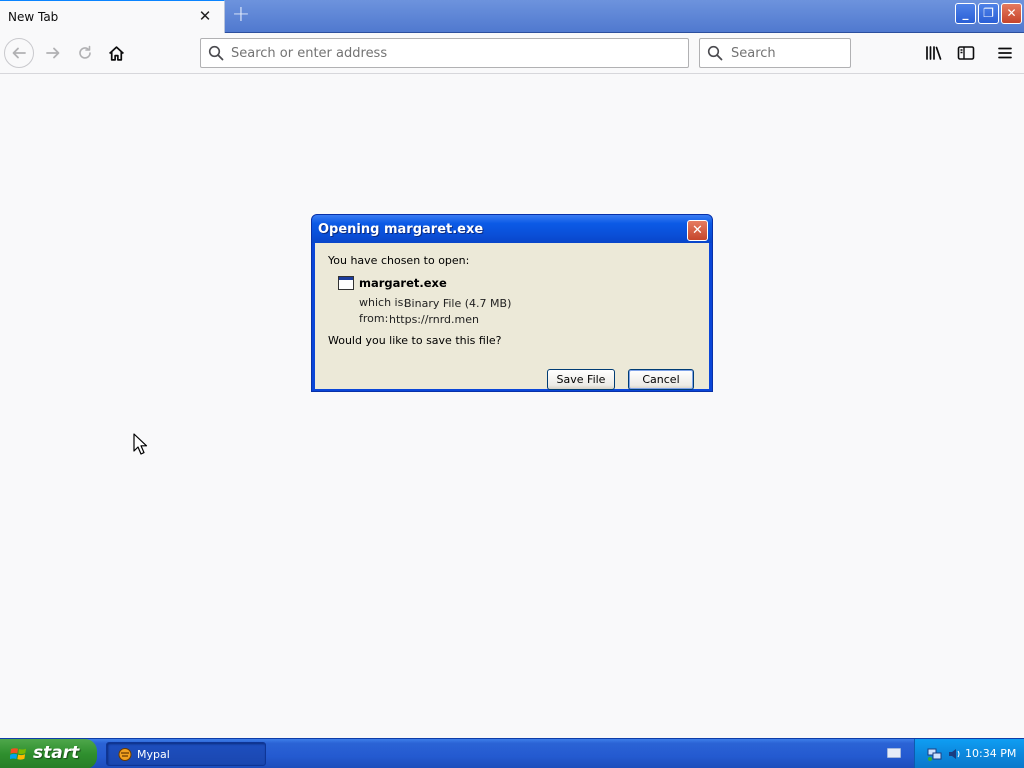  What do you see at coordinates (965, 13) in the screenshot?
I see `minimize-button: _` at bounding box center [965, 13].